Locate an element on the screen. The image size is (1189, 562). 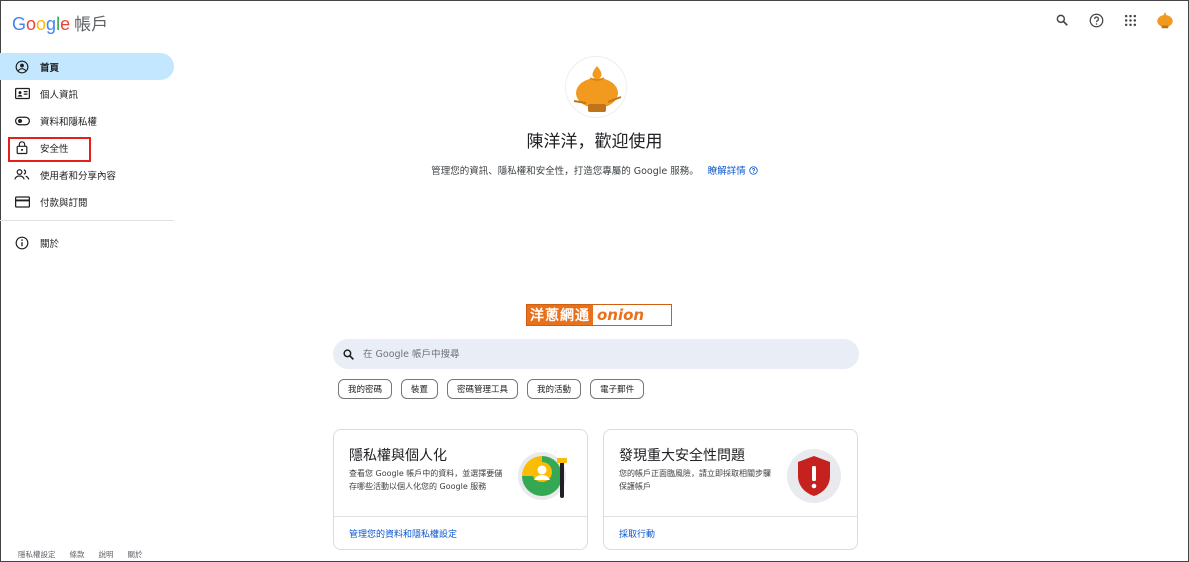
chip-my-activity: 我的活動 is located at coordinates (554, 389).